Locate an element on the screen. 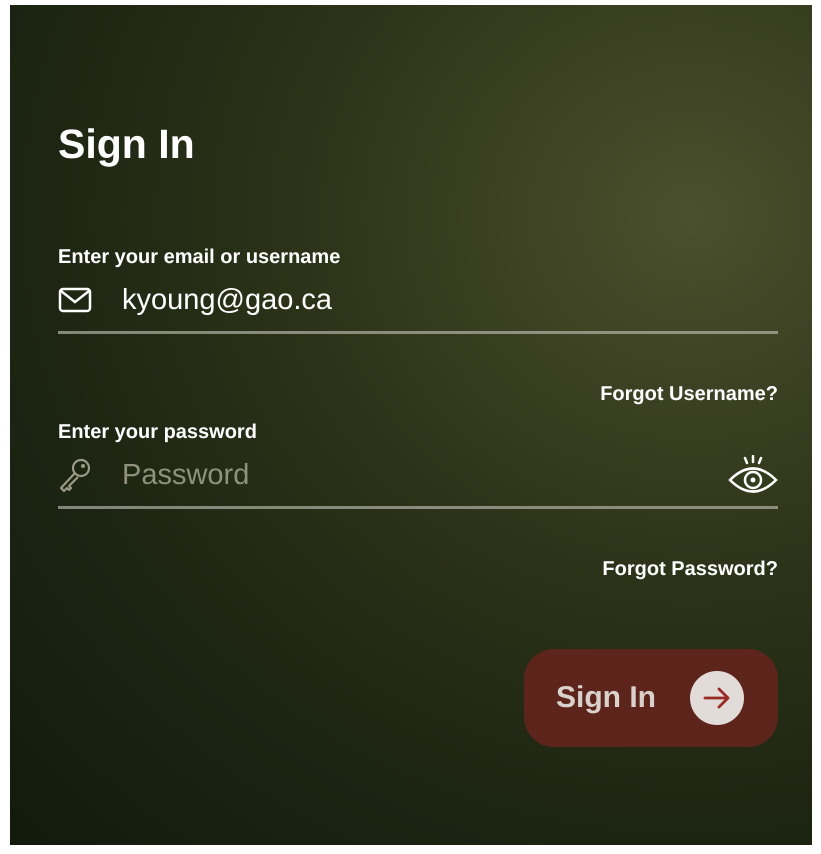 The width and height of the screenshot is (821, 854). forgot-password-link: Forgot Password? is located at coordinates (690, 569).